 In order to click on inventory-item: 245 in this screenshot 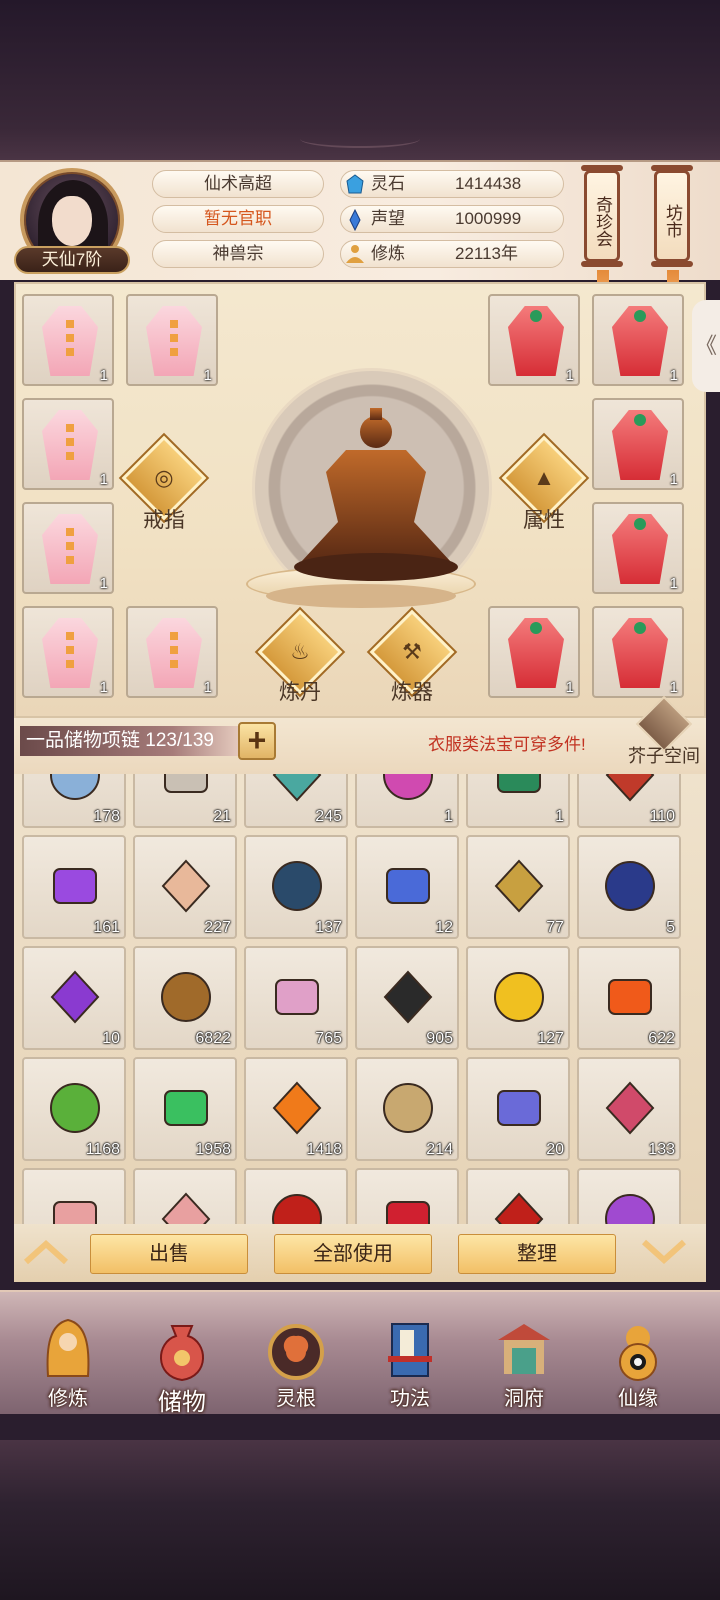, I will do `click(296, 801)`.